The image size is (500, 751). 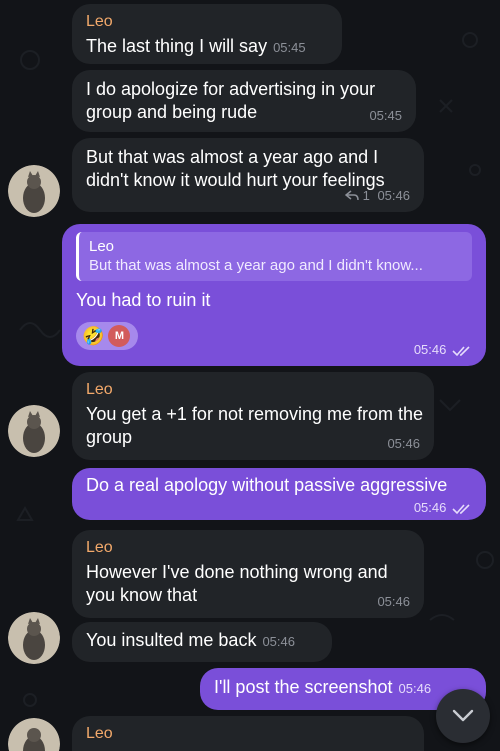 I want to click on message-text: You had to ruin it, so click(x=143, y=300).